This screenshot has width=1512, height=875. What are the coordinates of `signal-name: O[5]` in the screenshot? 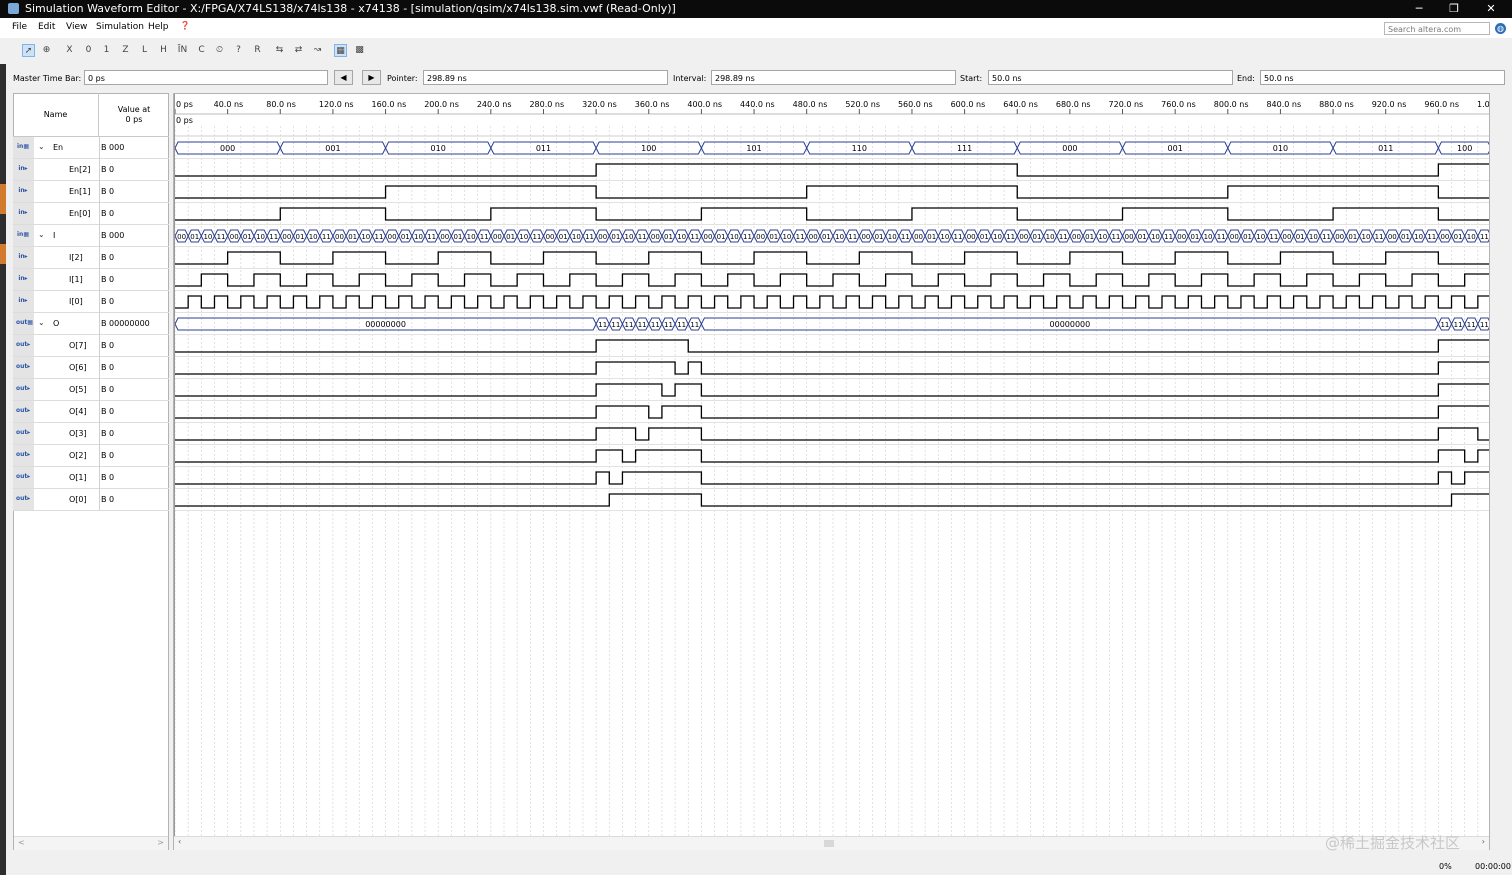 It's located at (78, 389).